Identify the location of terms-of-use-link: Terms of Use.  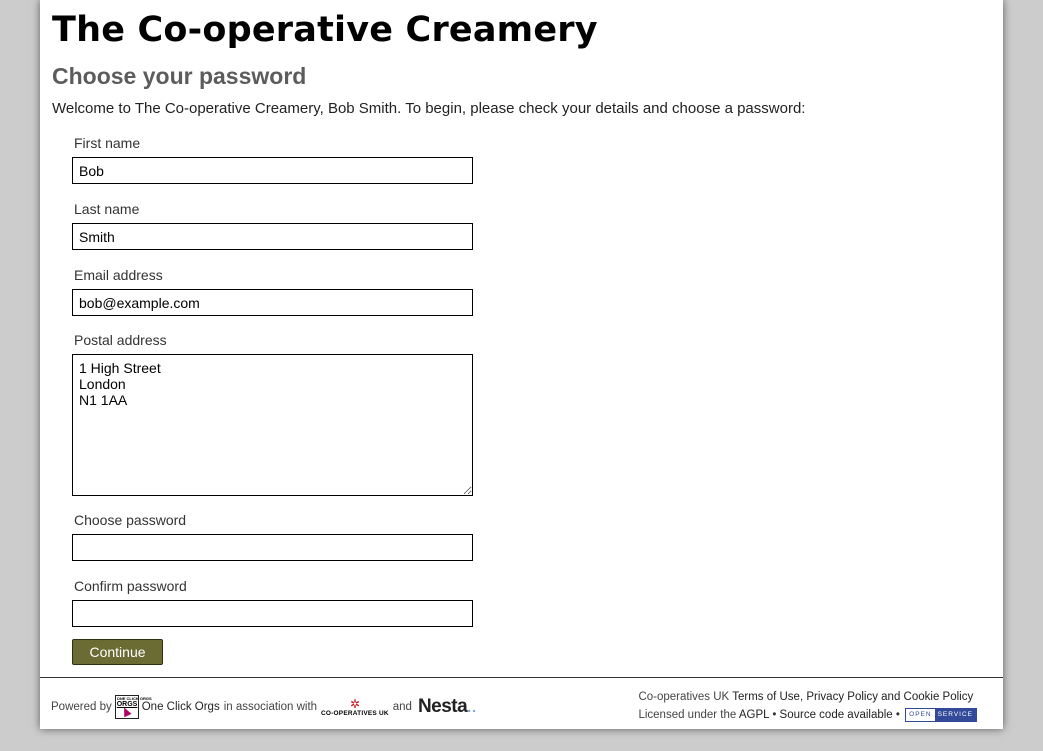
(766, 697).